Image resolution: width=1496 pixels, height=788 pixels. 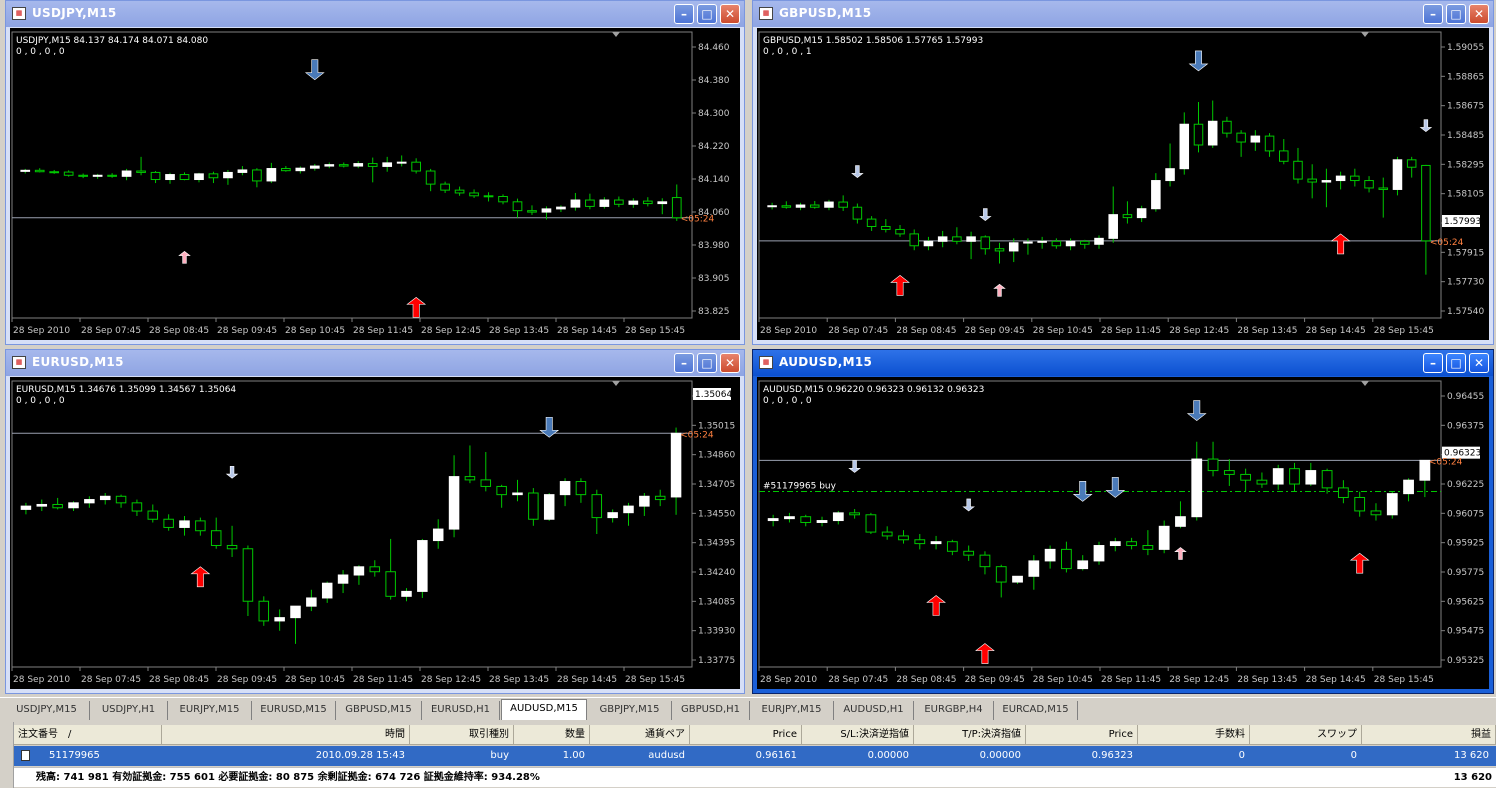 I want to click on tab-audusd-m15: AUDUSD,M15, so click(x=544, y=709).